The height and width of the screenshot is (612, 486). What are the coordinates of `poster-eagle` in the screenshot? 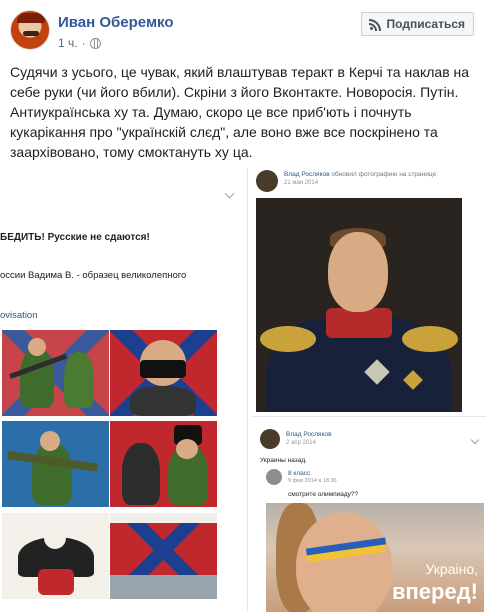 It's located at (55, 556).